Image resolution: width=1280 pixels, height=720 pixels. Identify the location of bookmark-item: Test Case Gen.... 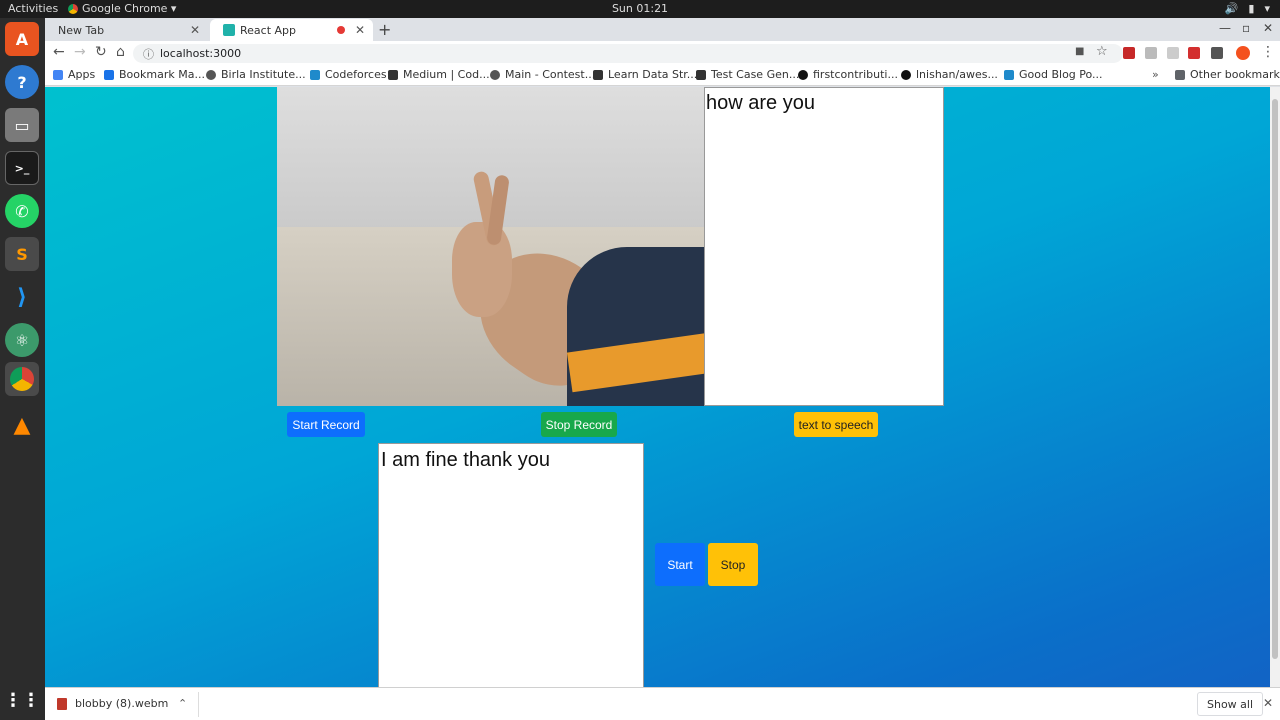
(747, 74).